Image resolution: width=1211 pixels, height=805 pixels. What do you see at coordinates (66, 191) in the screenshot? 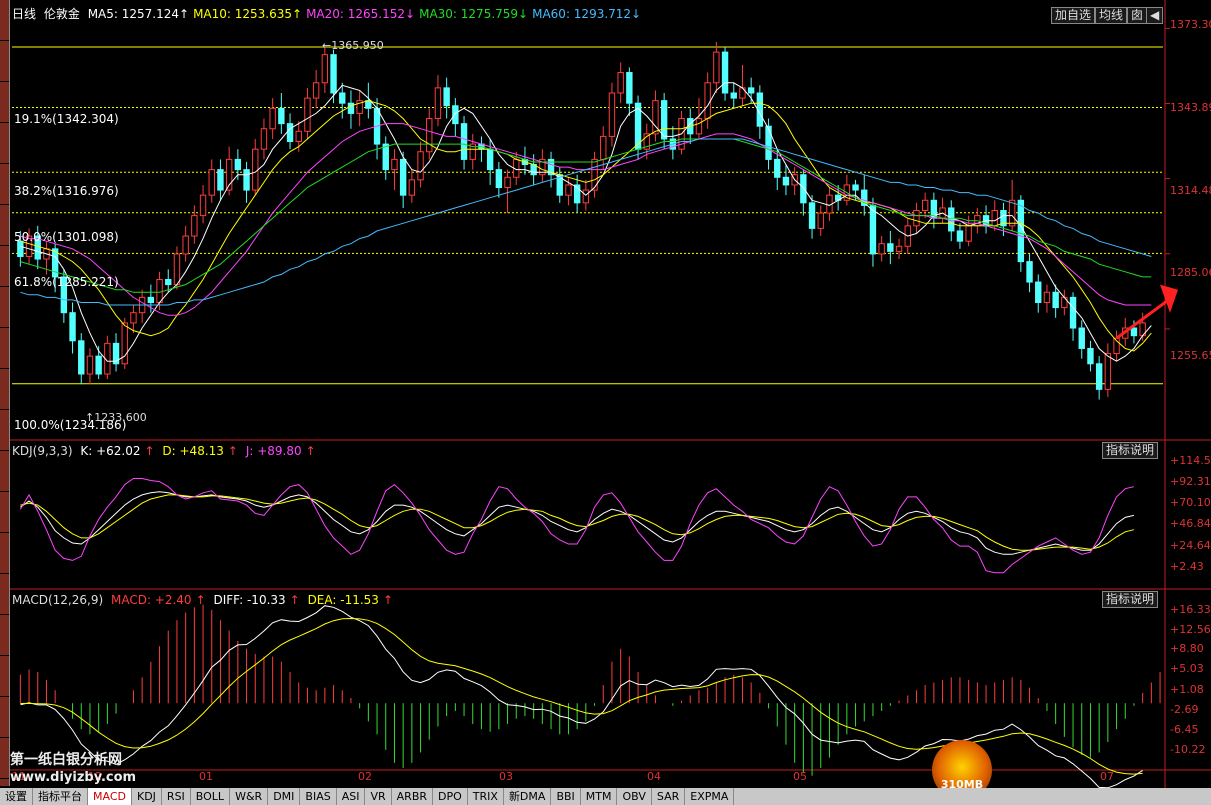
I see `fib-label-382: 38.2%(1316.976)` at bounding box center [66, 191].